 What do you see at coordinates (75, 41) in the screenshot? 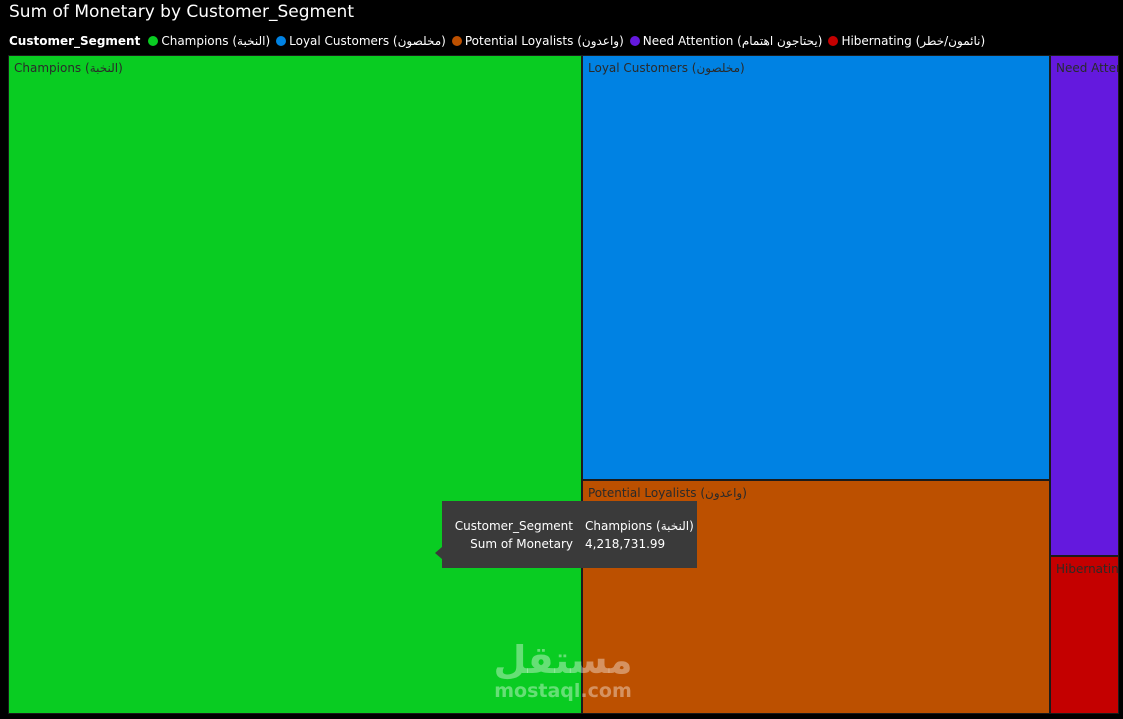
I see `legend-title: Customer_Segment` at bounding box center [75, 41].